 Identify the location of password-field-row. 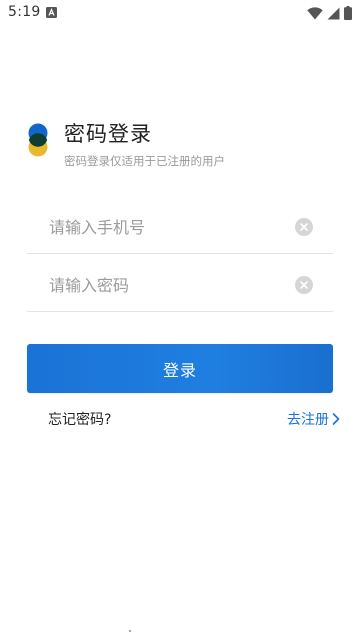
(180, 285).